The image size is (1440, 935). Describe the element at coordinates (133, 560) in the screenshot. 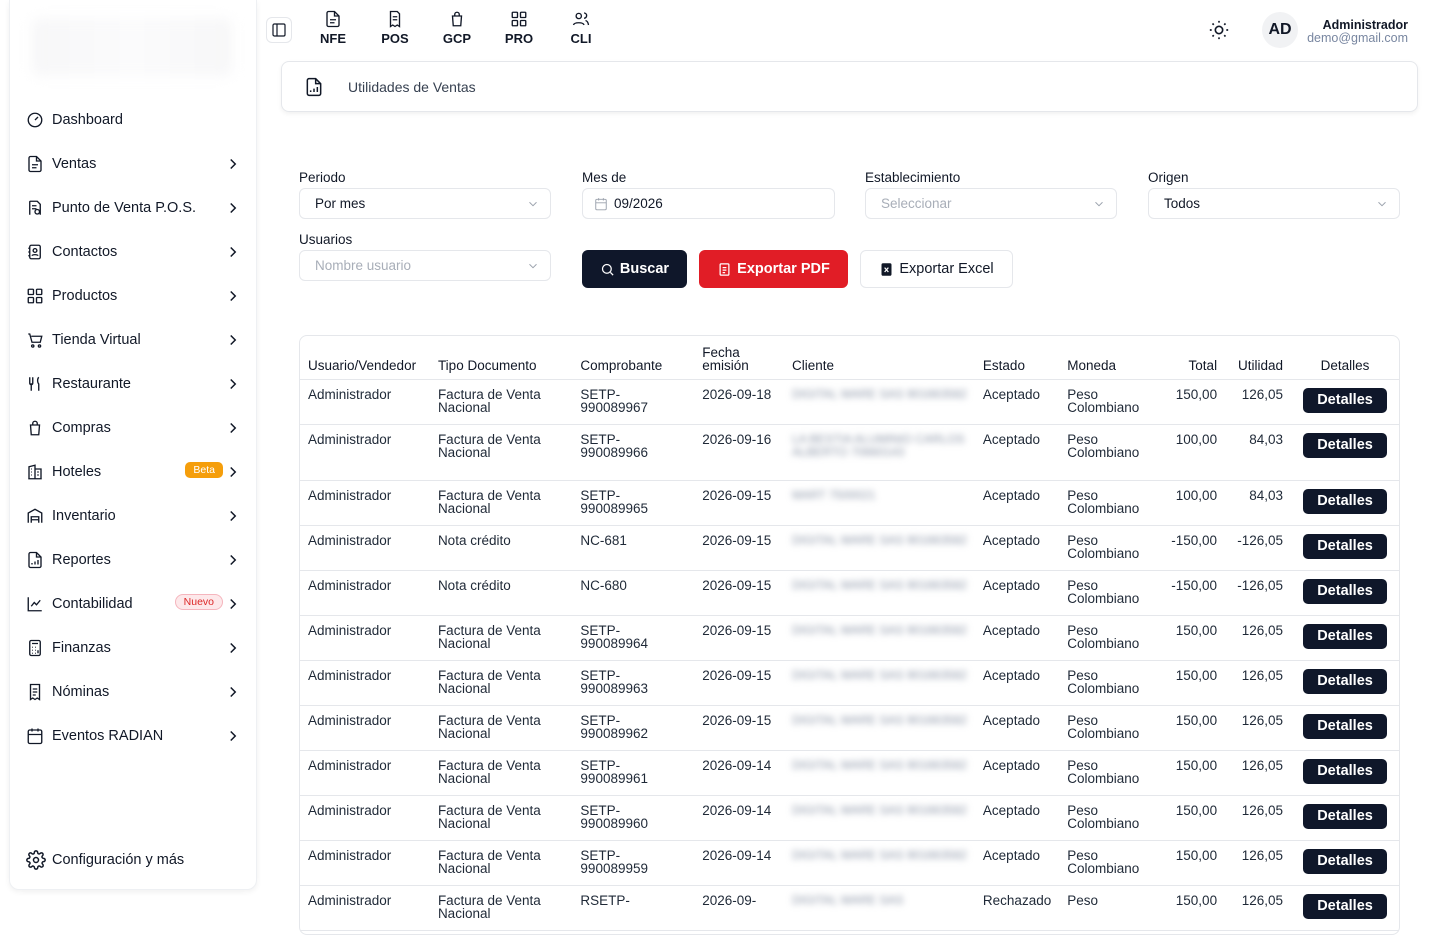

I see `sidebar-item-reportes: Reportes` at that location.